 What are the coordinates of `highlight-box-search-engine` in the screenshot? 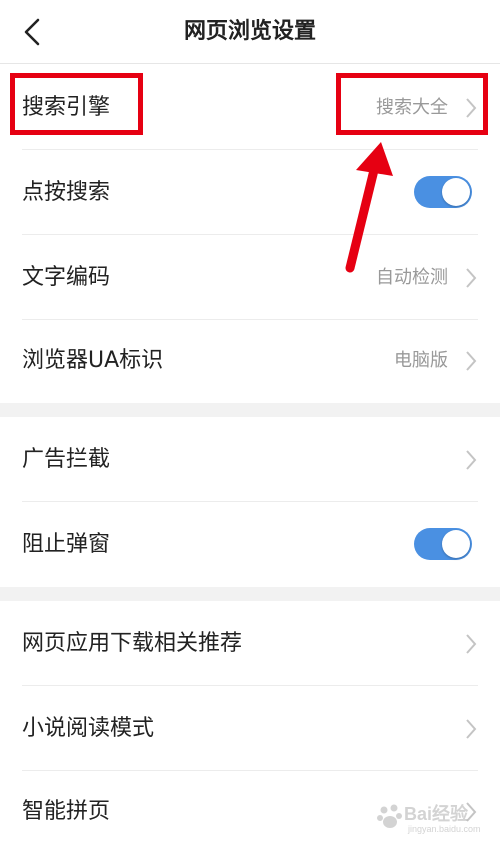 It's located at (76, 104).